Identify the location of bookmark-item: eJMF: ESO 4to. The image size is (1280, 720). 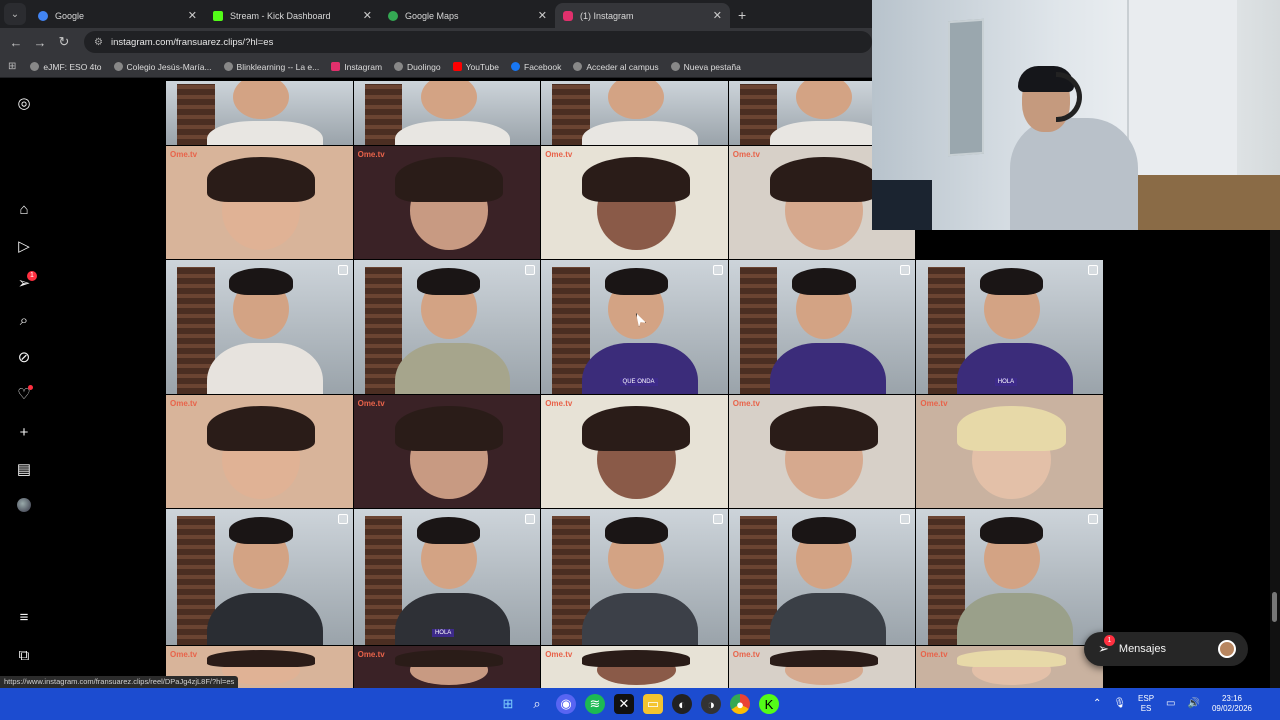
(66, 67).